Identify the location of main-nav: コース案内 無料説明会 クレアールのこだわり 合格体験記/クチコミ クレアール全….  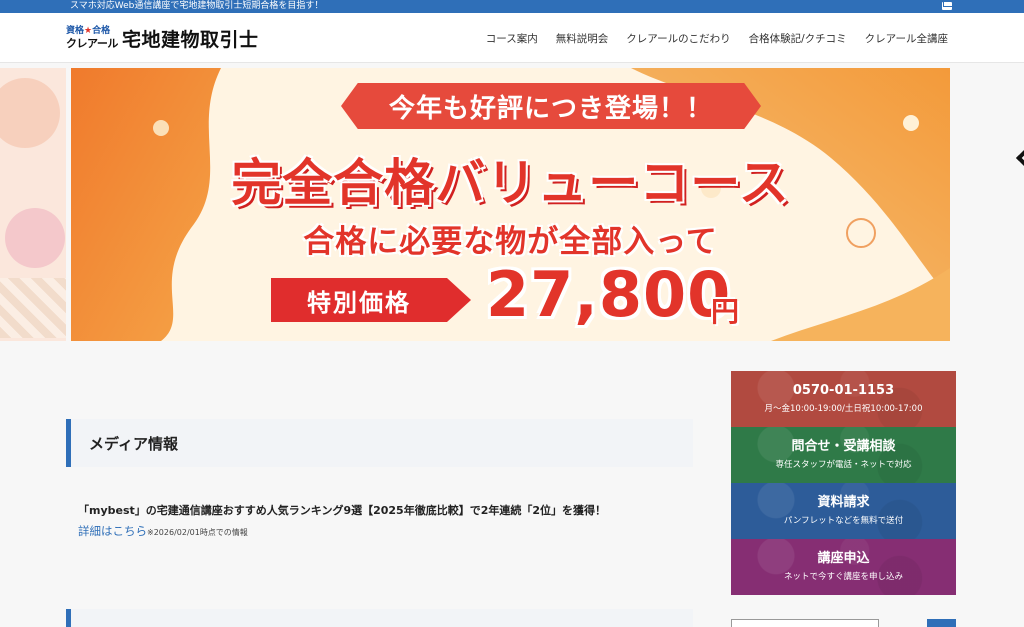
(717, 38).